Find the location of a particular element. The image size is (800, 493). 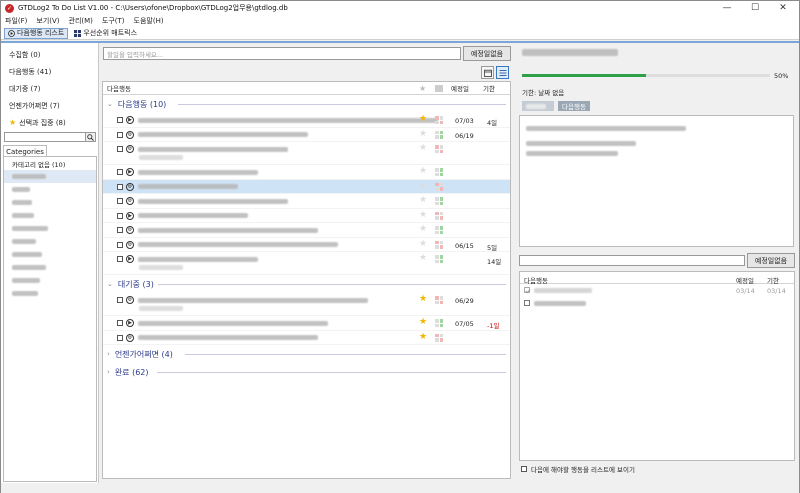

close-button: ✕ is located at coordinates (783, 8).